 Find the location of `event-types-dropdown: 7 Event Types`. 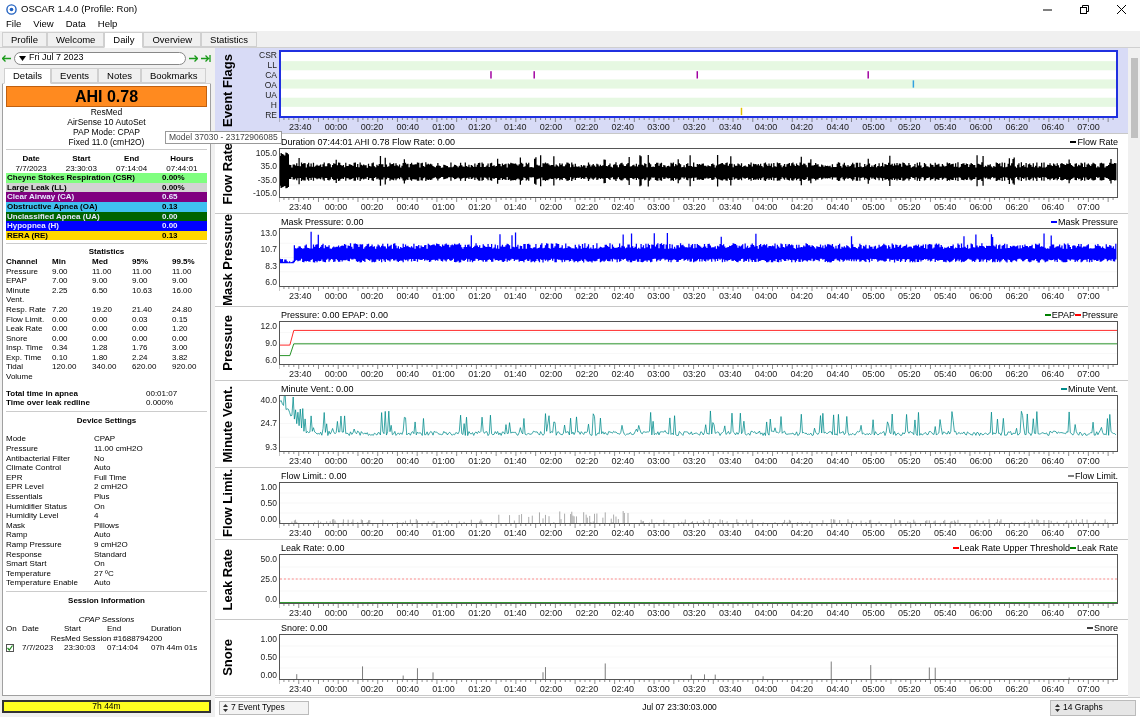

event-types-dropdown: 7 Event Types is located at coordinates (264, 707).